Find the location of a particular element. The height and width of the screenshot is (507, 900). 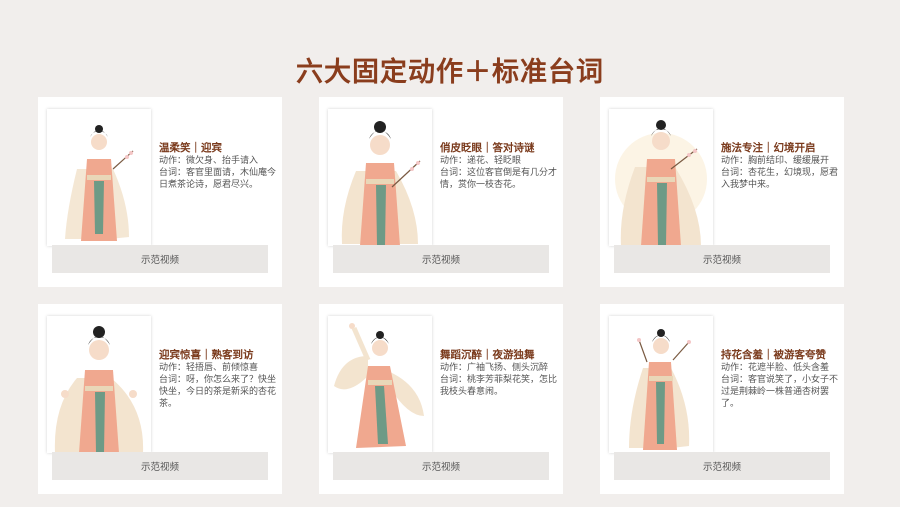

hanfu-woman-surprised-icon is located at coordinates (99, 389).